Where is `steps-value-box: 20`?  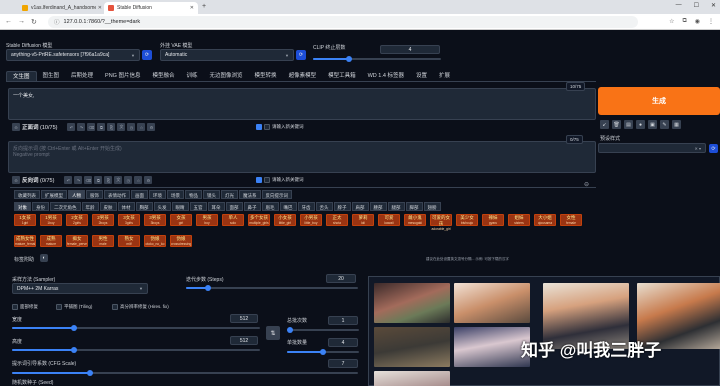
steps-value-box: 20 is located at coordinates (341, 278).